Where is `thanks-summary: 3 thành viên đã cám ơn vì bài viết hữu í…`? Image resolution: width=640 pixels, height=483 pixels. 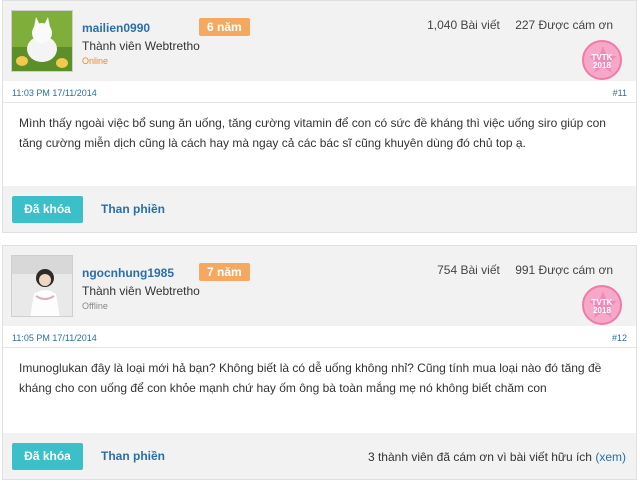
thanks-summary: 3 thành viên đã cám ơn vì bài viết hữu í… is located at coordinates (497, 457).